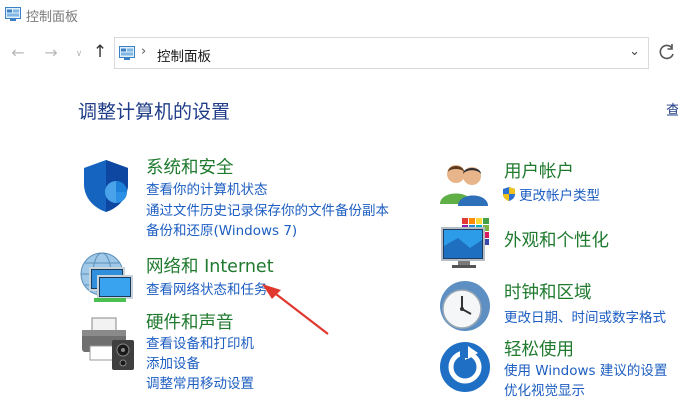 Image resolution: width=678 pixels, height=400 pixels. I want to click on category-hardware-sound: 硬件和声音 查看设备和打印机 添加设备 调整常用移动设置, so click(228, 351).